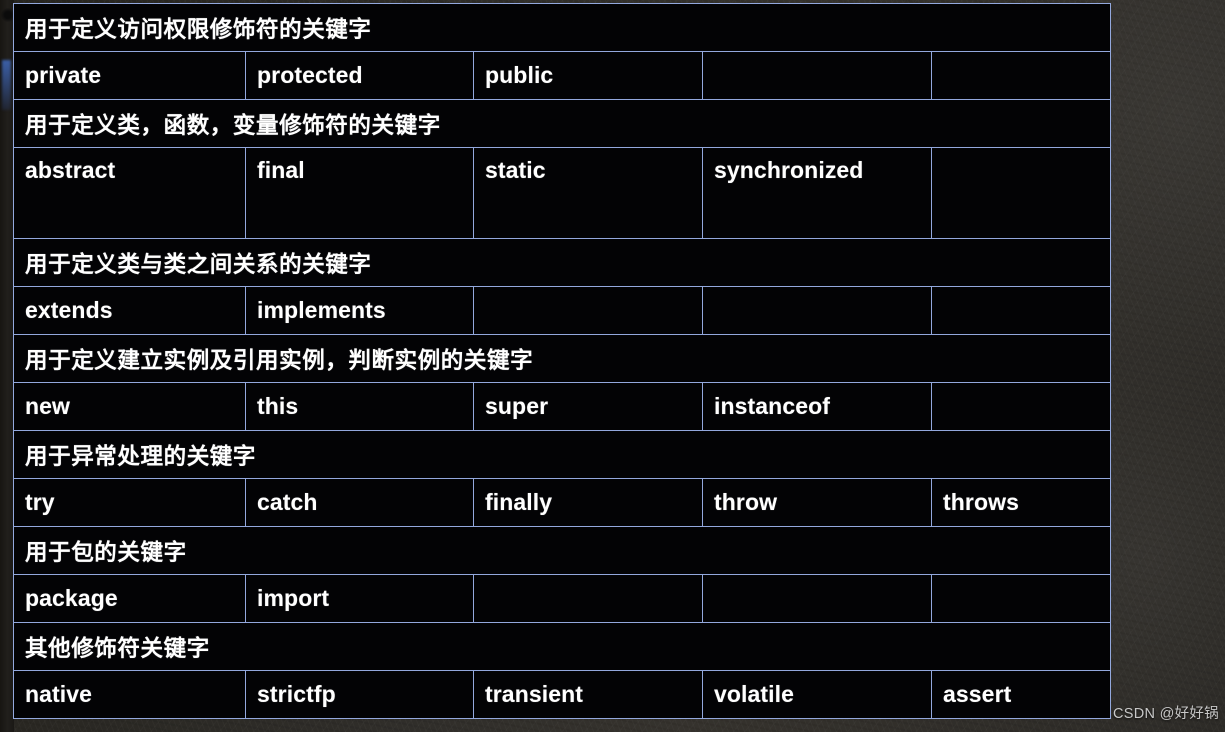 The width and height of the screenshot is (1225, 732). Describe the element at coordinates (588, 502) in the screenshot. I see `keyword-cell: finally` at that location.